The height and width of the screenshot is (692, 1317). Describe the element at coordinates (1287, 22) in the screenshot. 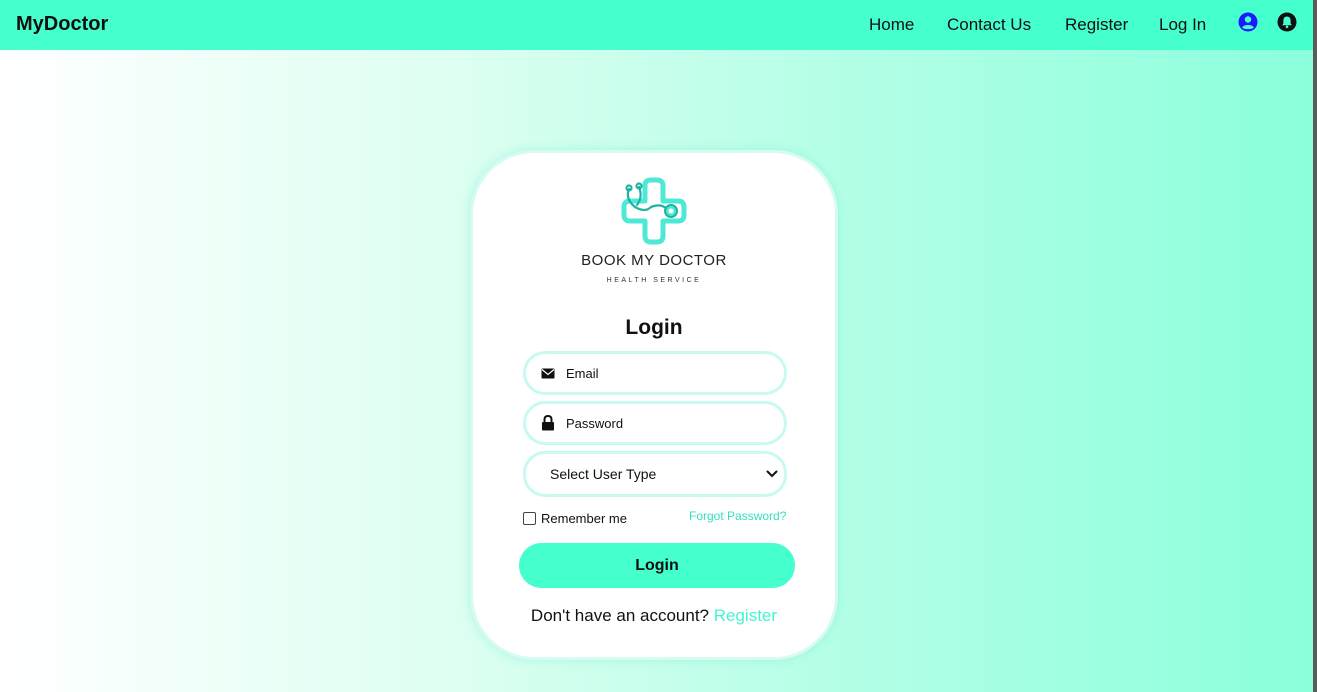

I see `bell-icon` at that location.